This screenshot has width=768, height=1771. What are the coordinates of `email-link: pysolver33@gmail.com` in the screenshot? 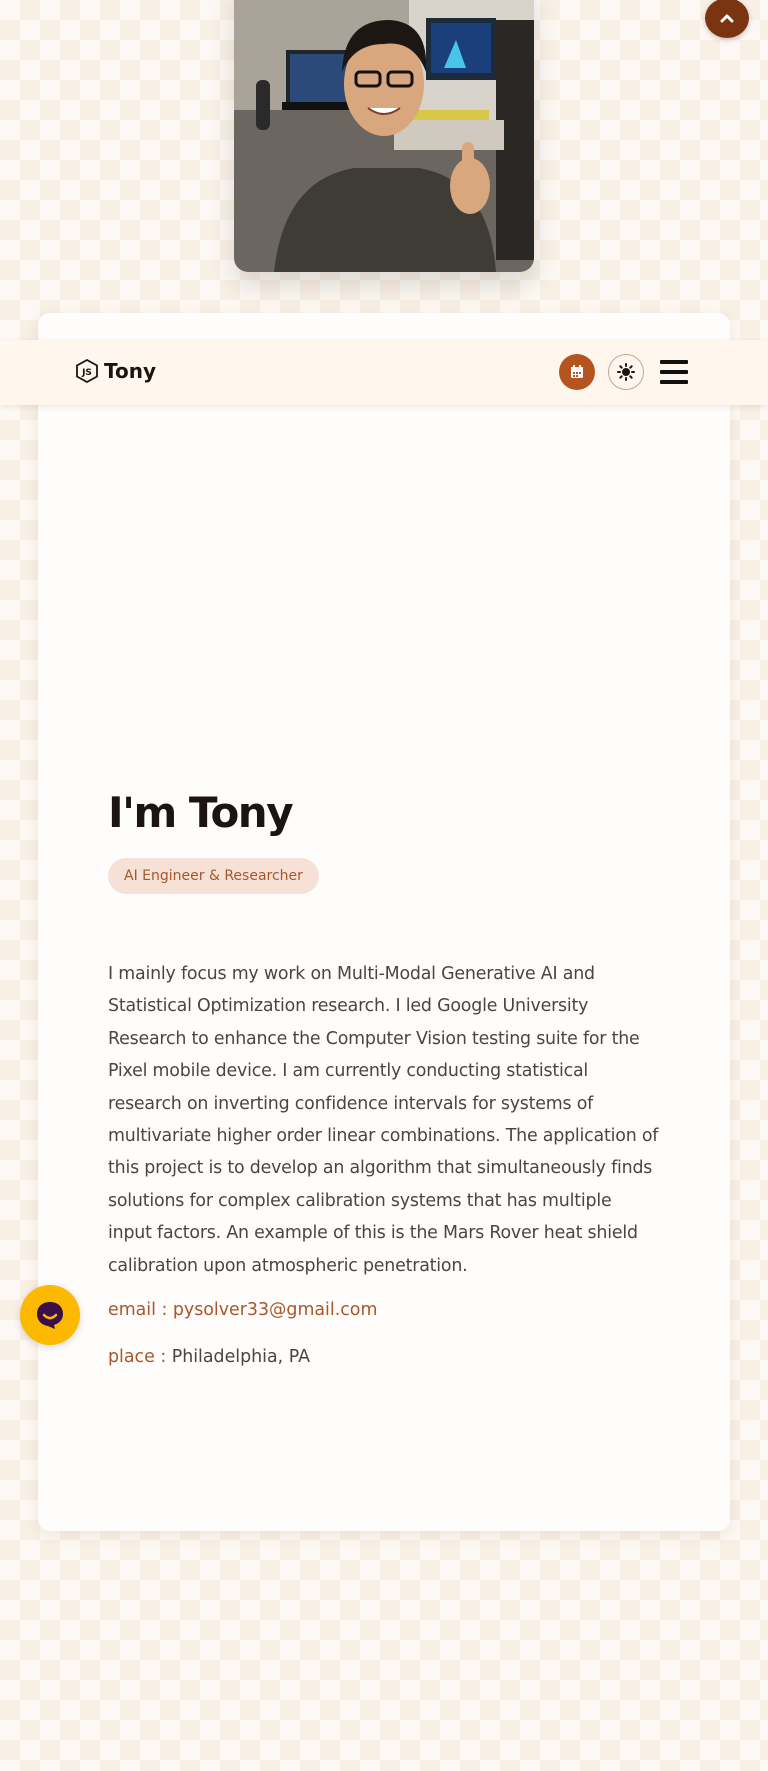 It's located at (275, 1310).